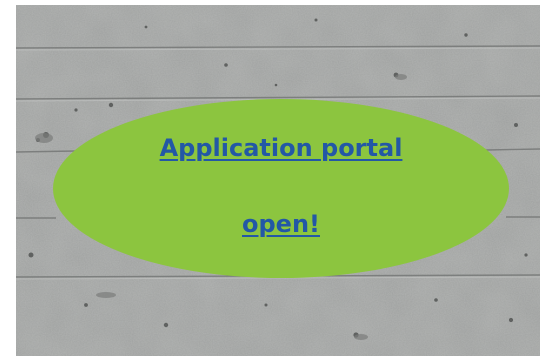  What do you see at coordinates (281, 223) in the screenshot?
I see `link-text-line-2: open!` at bounding box center [281, 223].